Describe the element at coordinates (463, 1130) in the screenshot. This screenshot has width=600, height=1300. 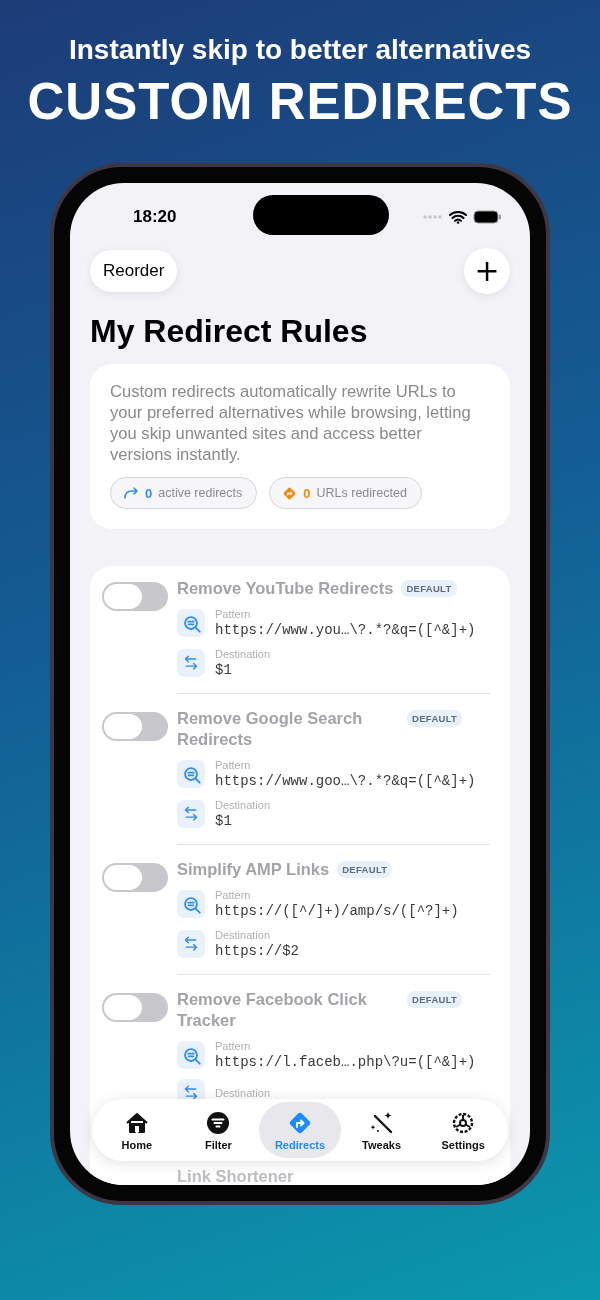
I see `tab-item: Settings` at that location.